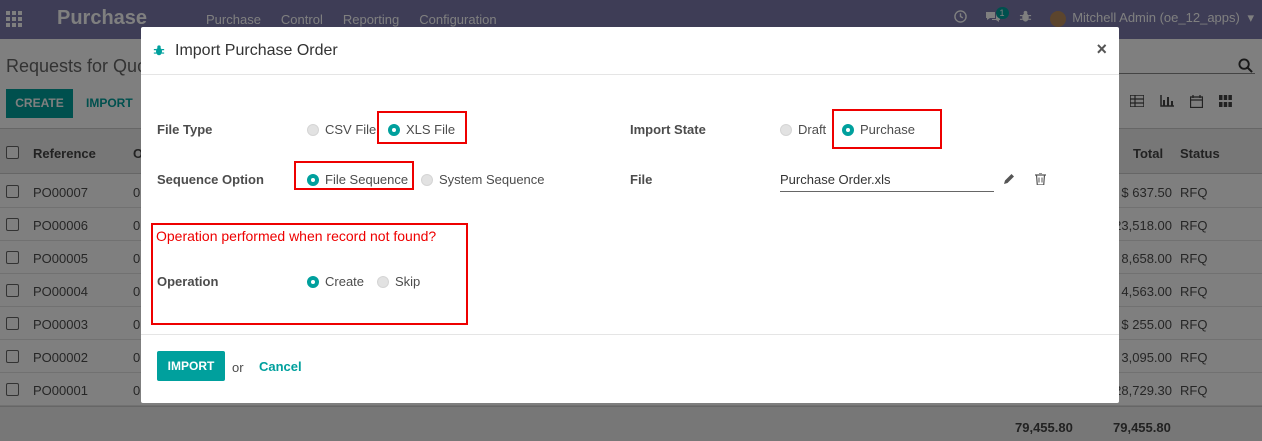 The image size is (1262, 441). What do you see at coordinates (188, 281) in the screenshot?
I see `operation-label: Operation` at bounding box center [188, 281].